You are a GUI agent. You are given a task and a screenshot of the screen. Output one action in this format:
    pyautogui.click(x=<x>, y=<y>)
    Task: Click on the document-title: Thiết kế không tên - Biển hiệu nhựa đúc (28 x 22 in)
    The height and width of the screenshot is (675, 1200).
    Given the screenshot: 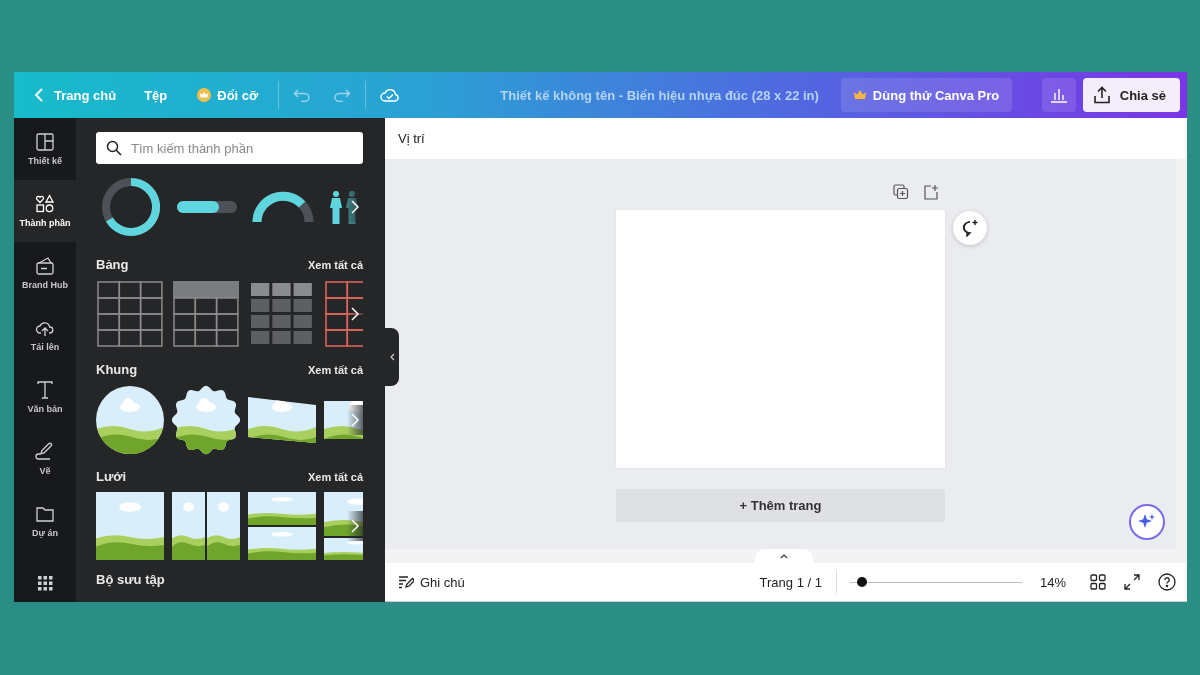 What is the action you would take?
    pyautogui.click(x=659, y=95)
    